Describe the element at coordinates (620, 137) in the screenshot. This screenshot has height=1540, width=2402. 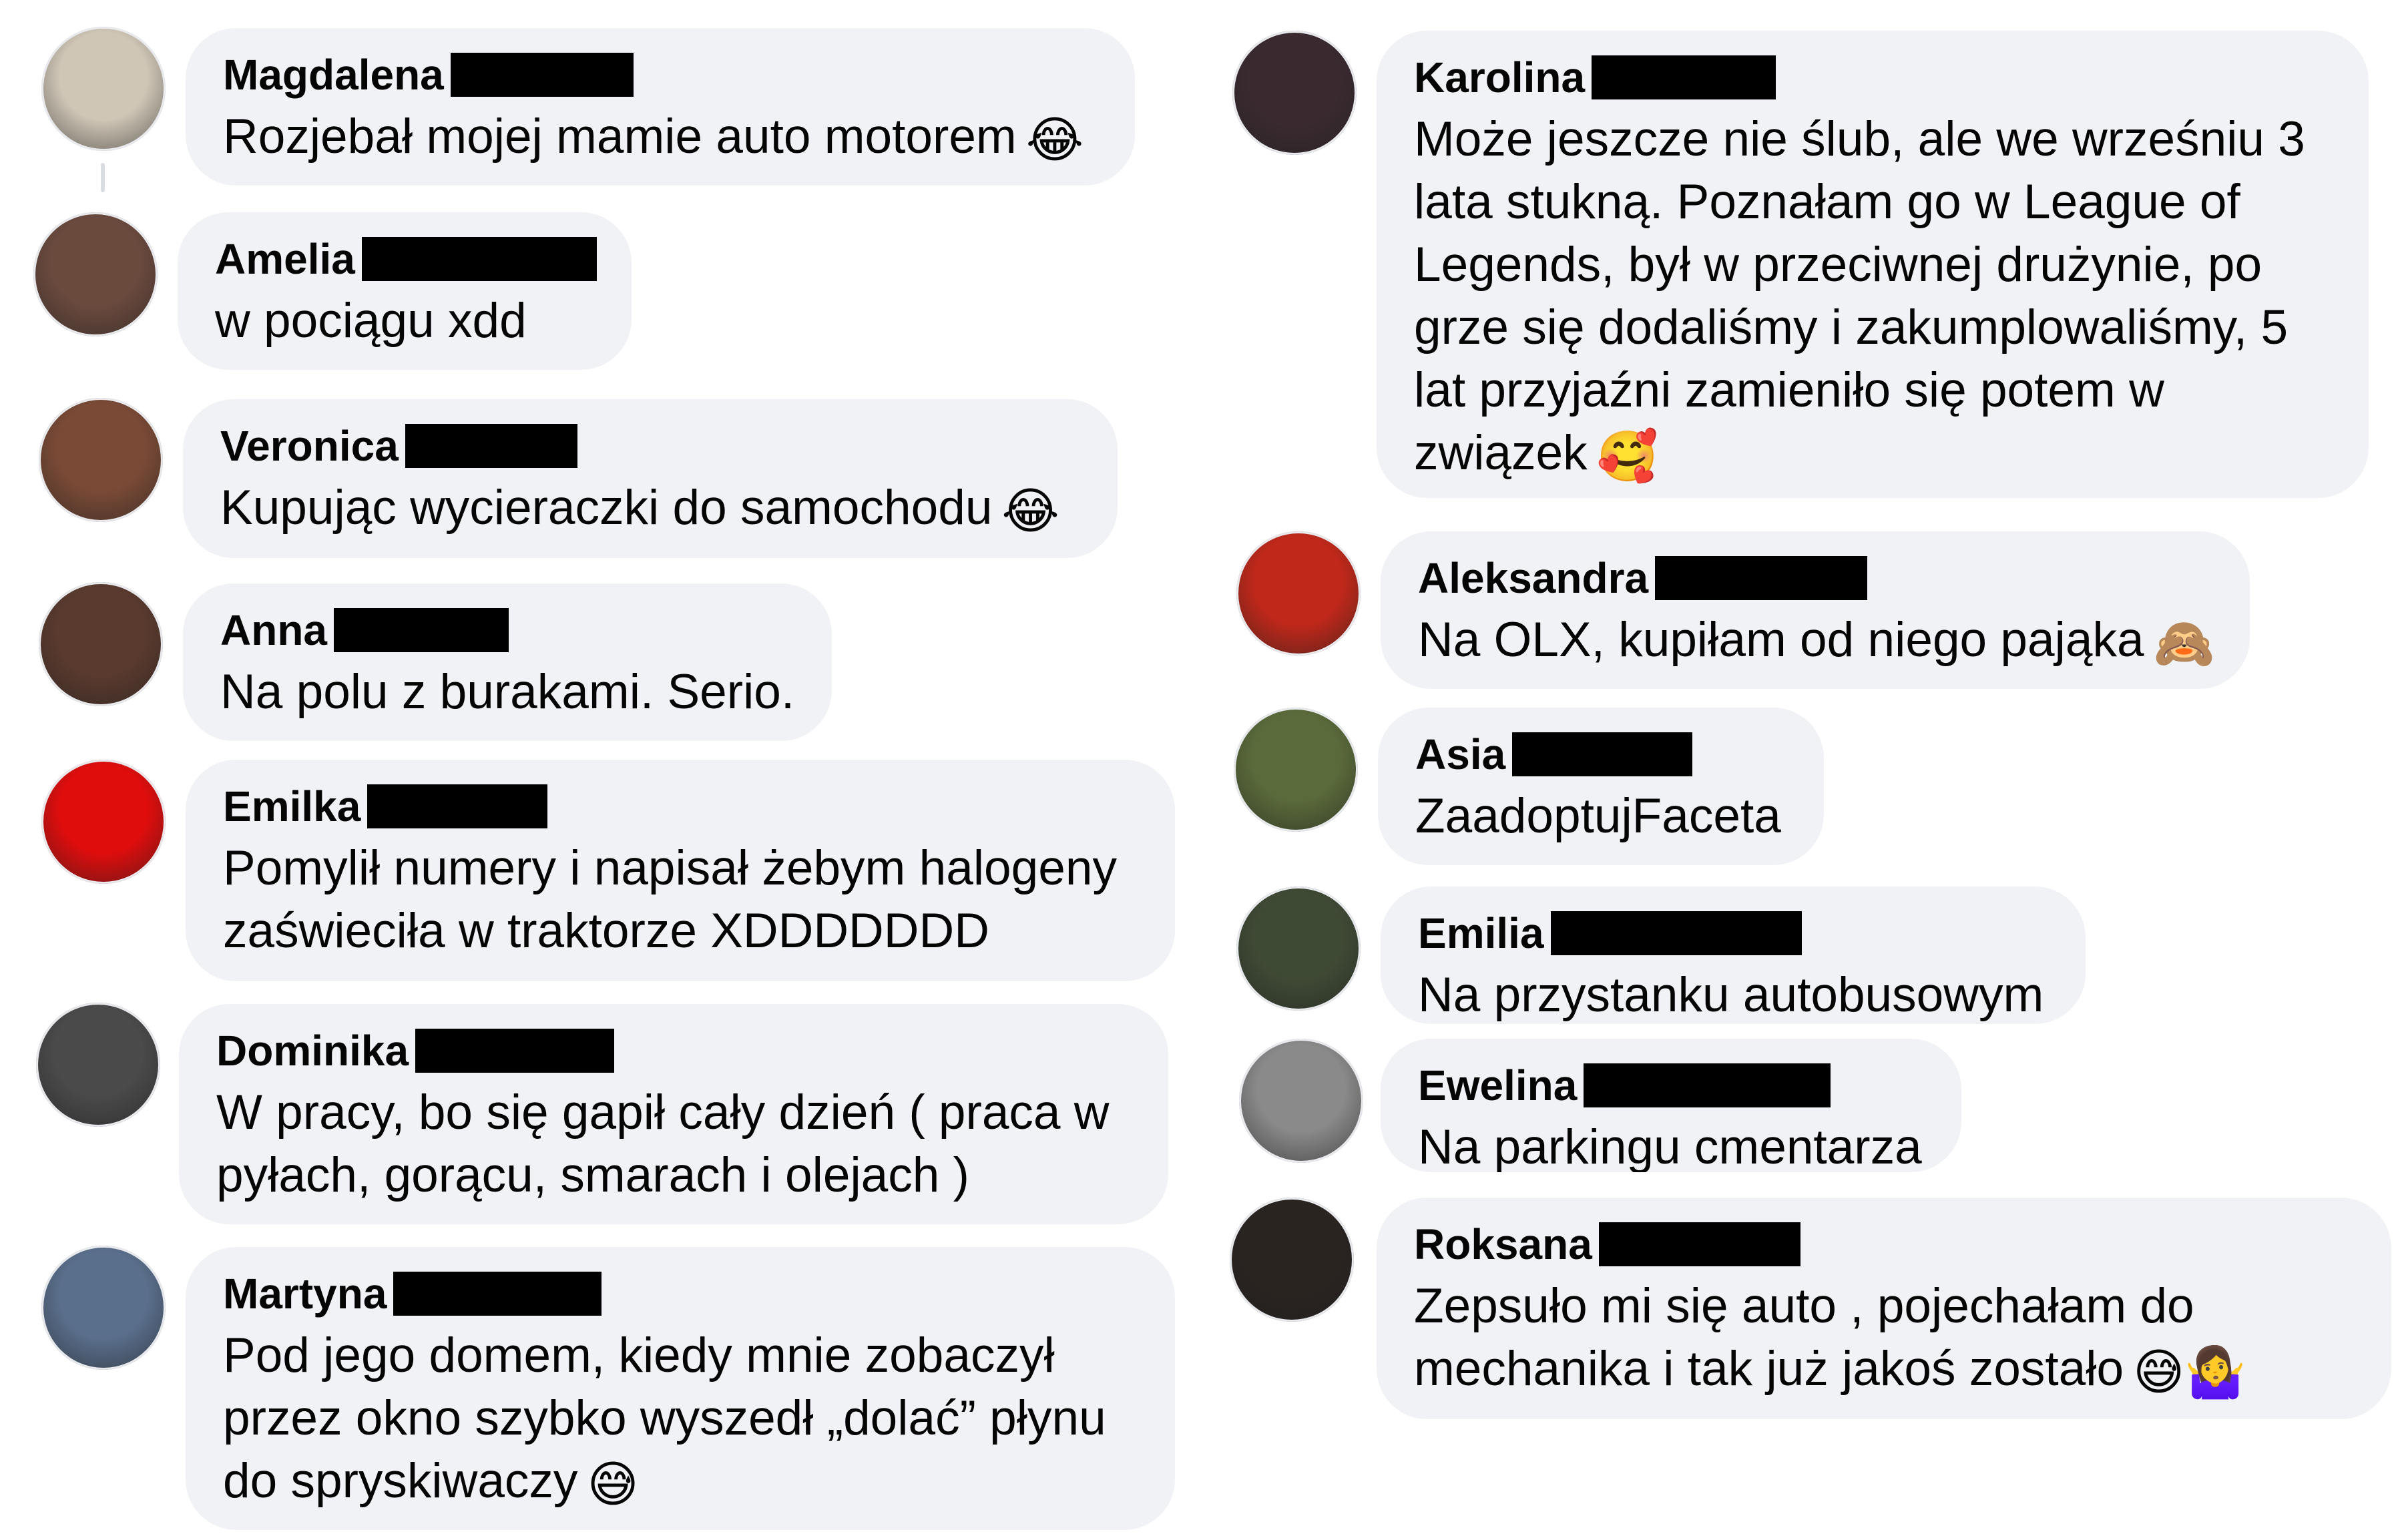
I see `comment-text: Rozjebał mojej mamie auto motorem` at that location.